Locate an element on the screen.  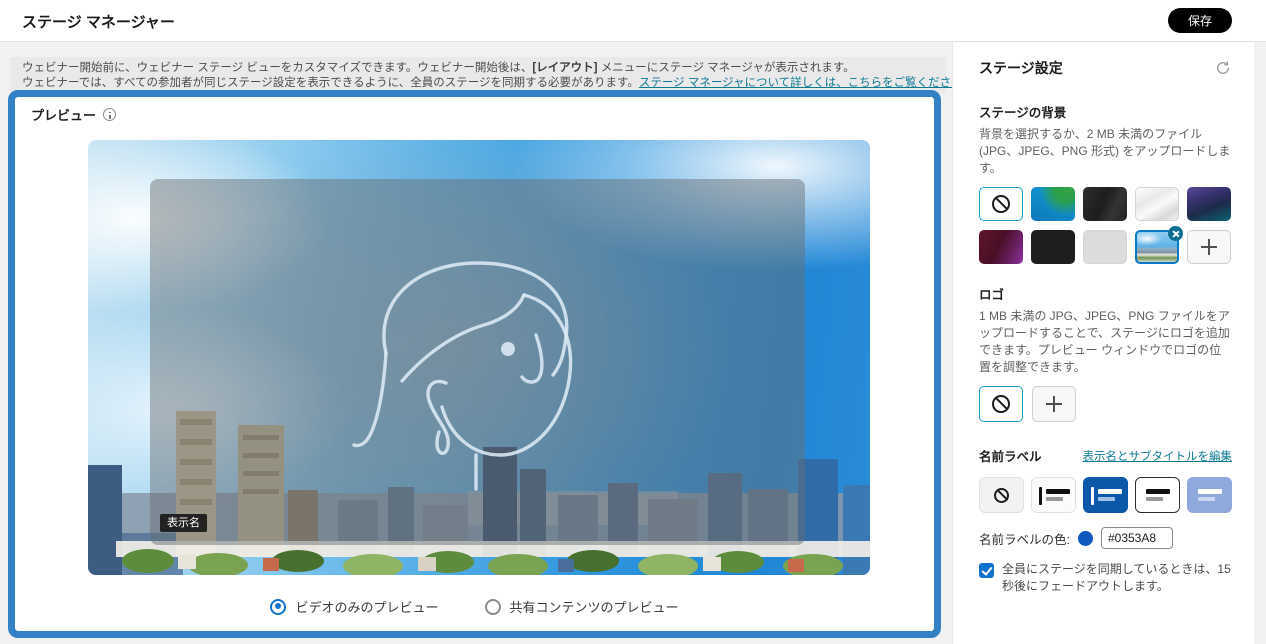
display-name-label: 表示名 is located at coordinates (183, 523).